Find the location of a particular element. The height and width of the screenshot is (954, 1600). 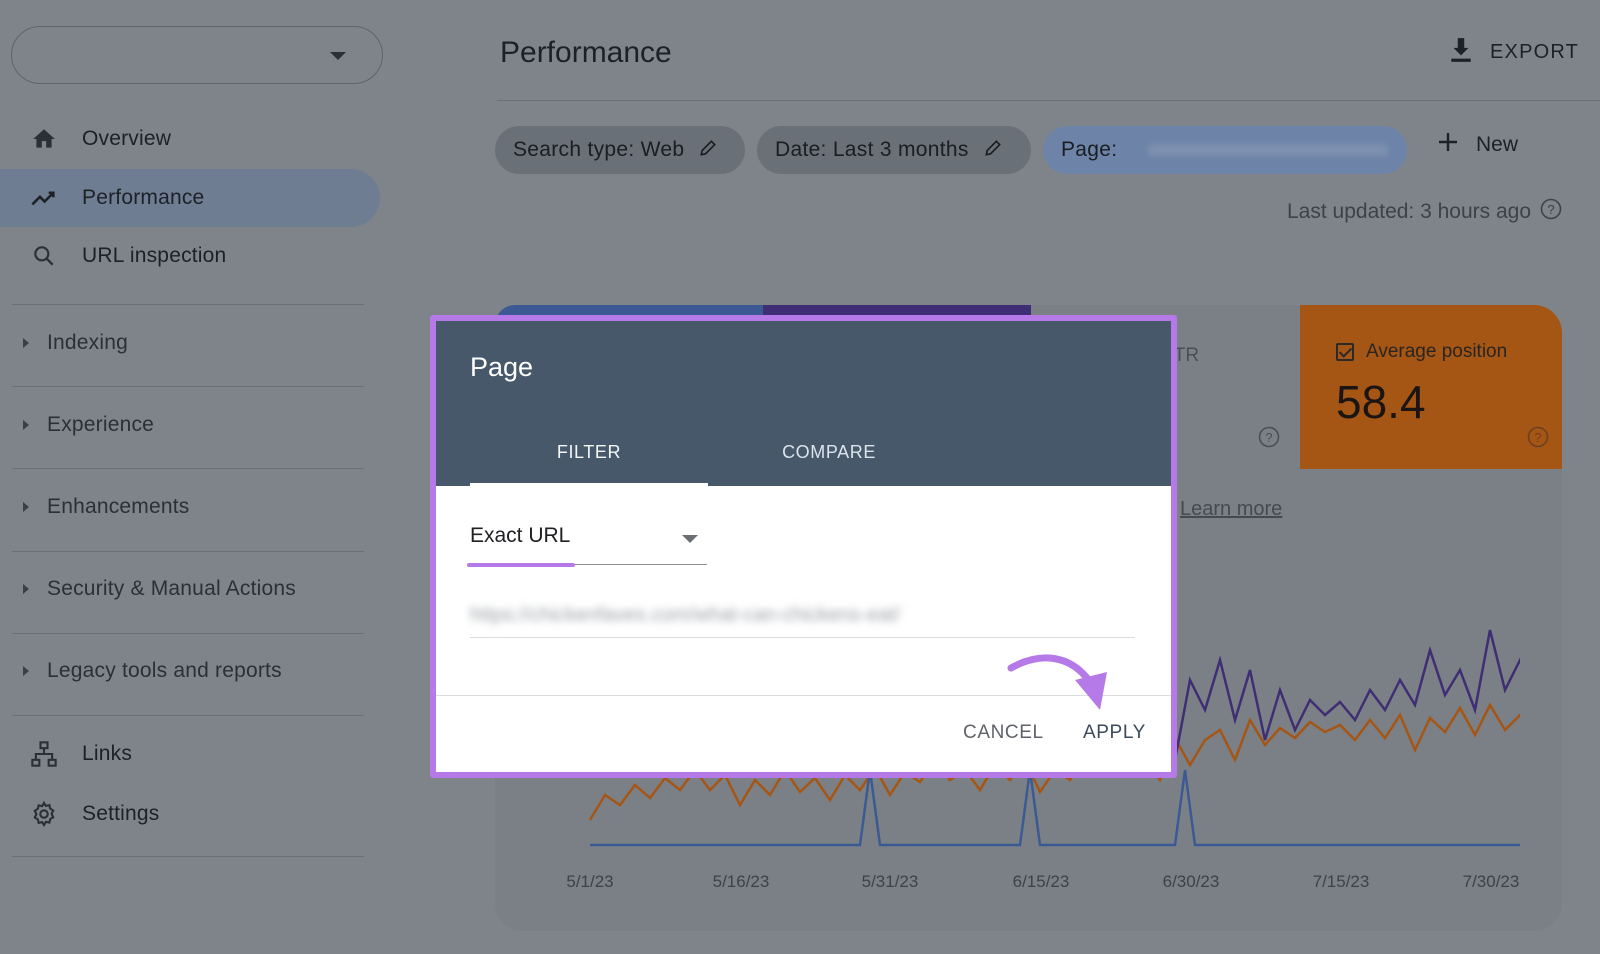

sidebar-section-label: Enhancements is located at coordinates (118, 506).